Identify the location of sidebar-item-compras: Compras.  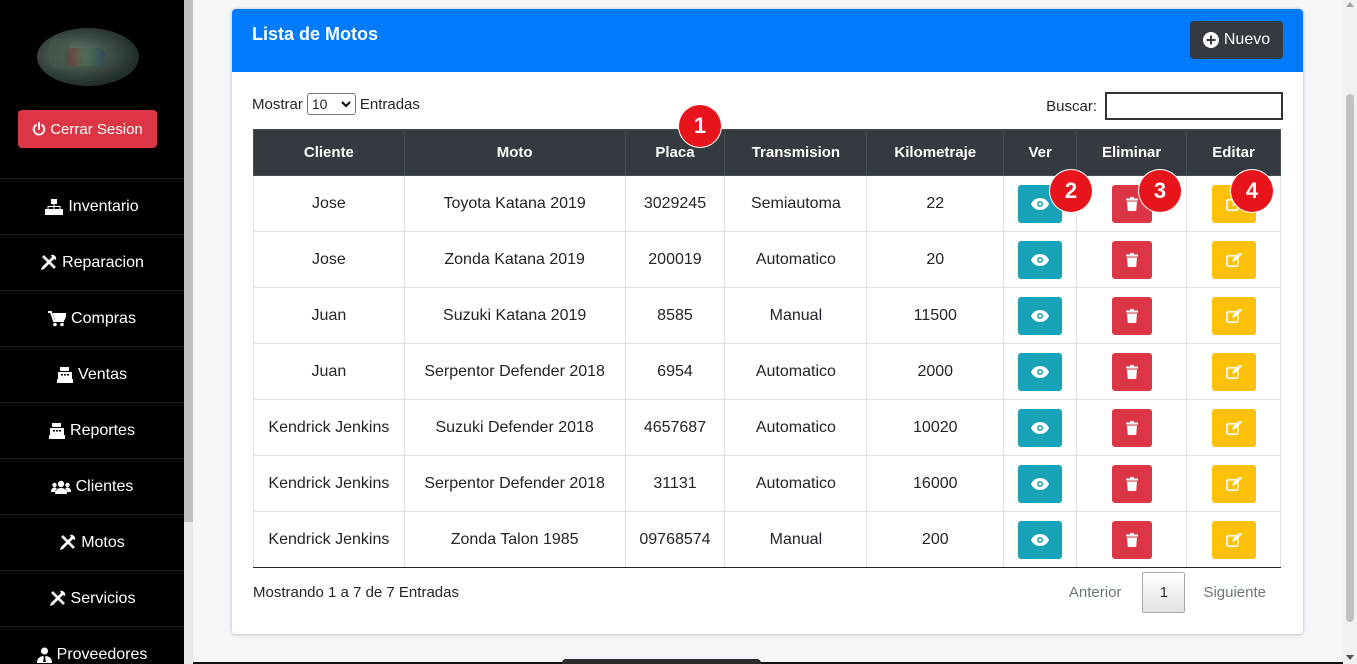
(92, 318).